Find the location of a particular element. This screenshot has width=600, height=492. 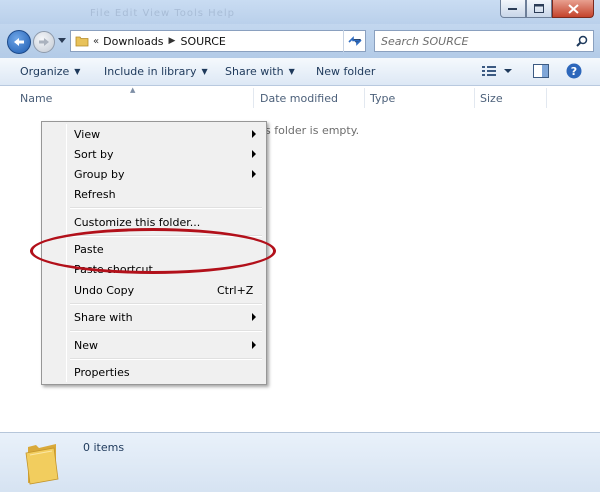

search-input: Search SOURCE is located at coordinates (478, 41).